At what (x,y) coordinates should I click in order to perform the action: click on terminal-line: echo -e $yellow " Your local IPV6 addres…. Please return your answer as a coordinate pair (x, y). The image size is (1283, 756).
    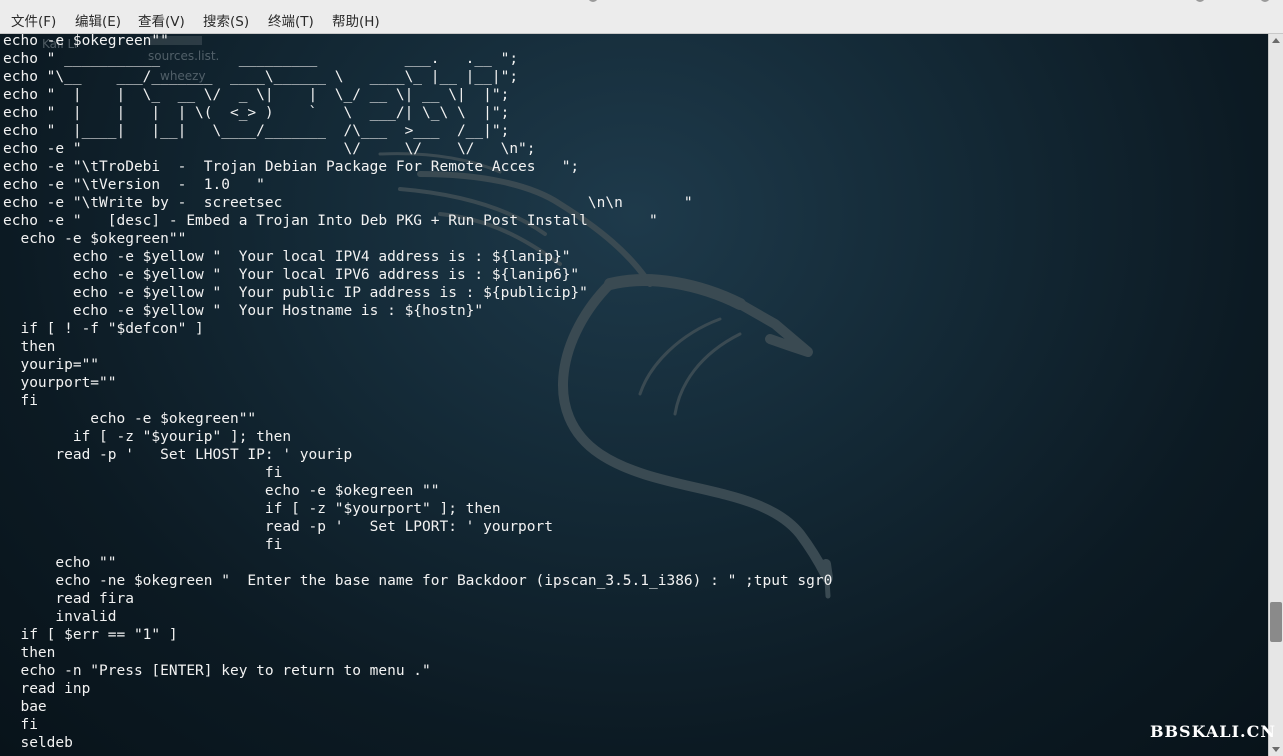
    Looking at the image, I should click on (291, 275).